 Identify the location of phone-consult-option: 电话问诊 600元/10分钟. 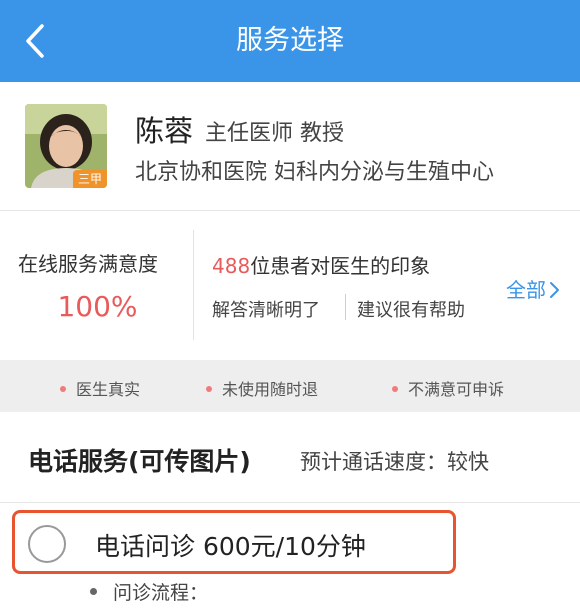
(234, 542).